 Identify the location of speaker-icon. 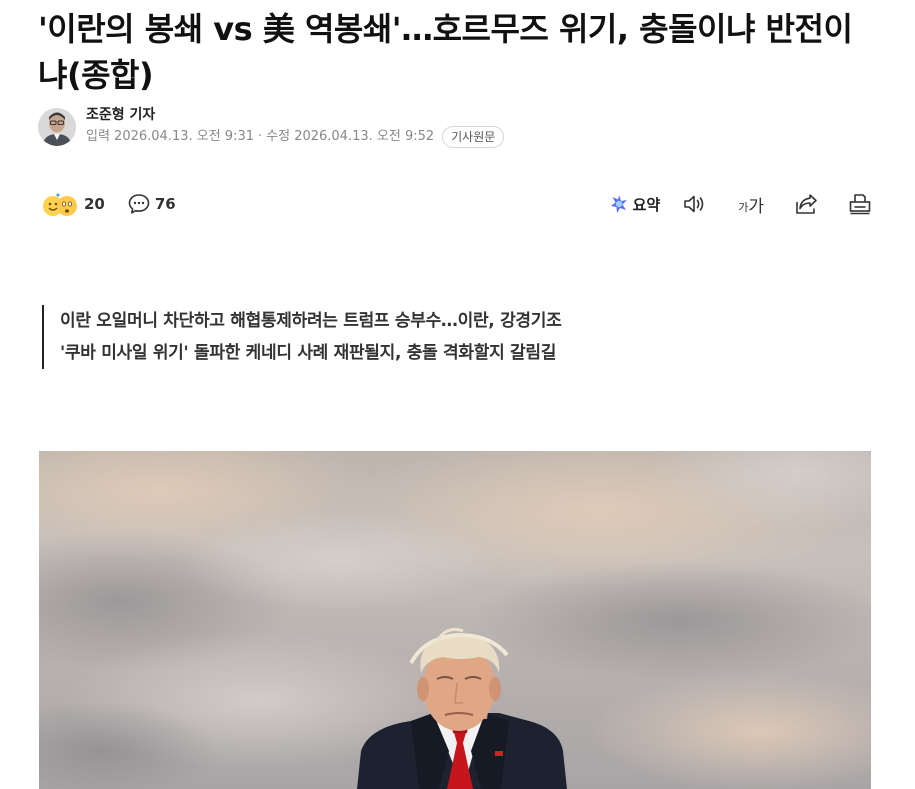
(694, 204).